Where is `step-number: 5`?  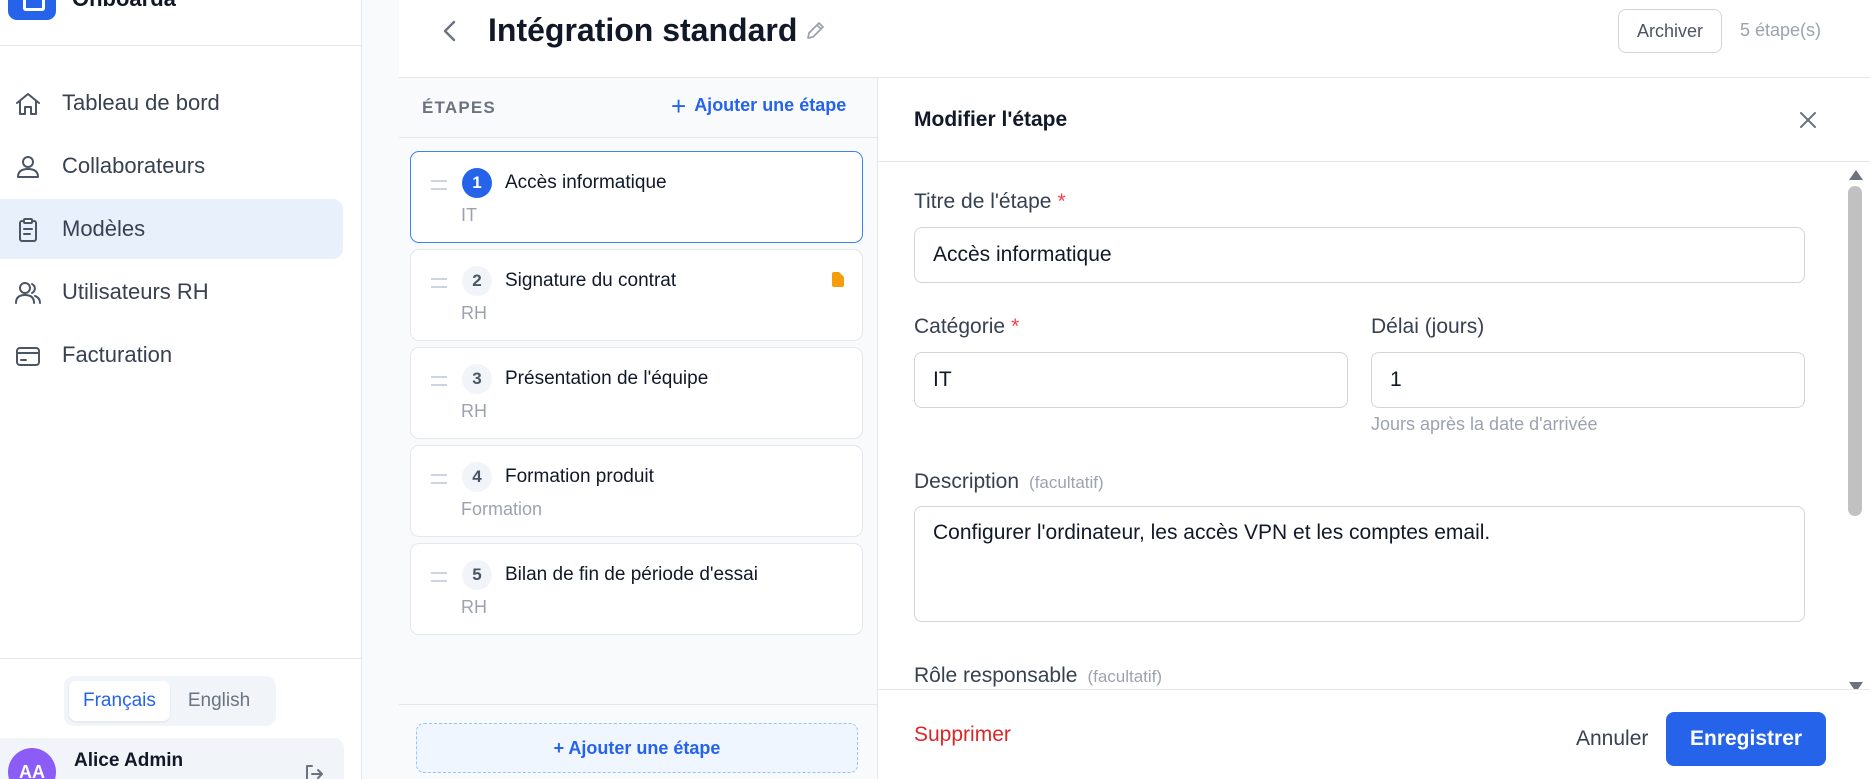
step-number: 5 is located at coordinates (477, 575).